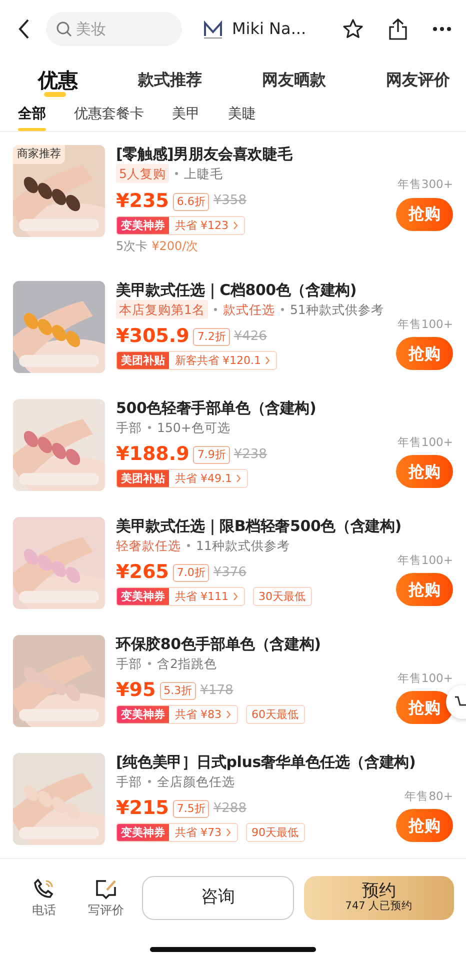 This screenshot has height=960, width=466. I want to click on coupon-tag: 变美神券 共省 ¥73, so click(177, 832).